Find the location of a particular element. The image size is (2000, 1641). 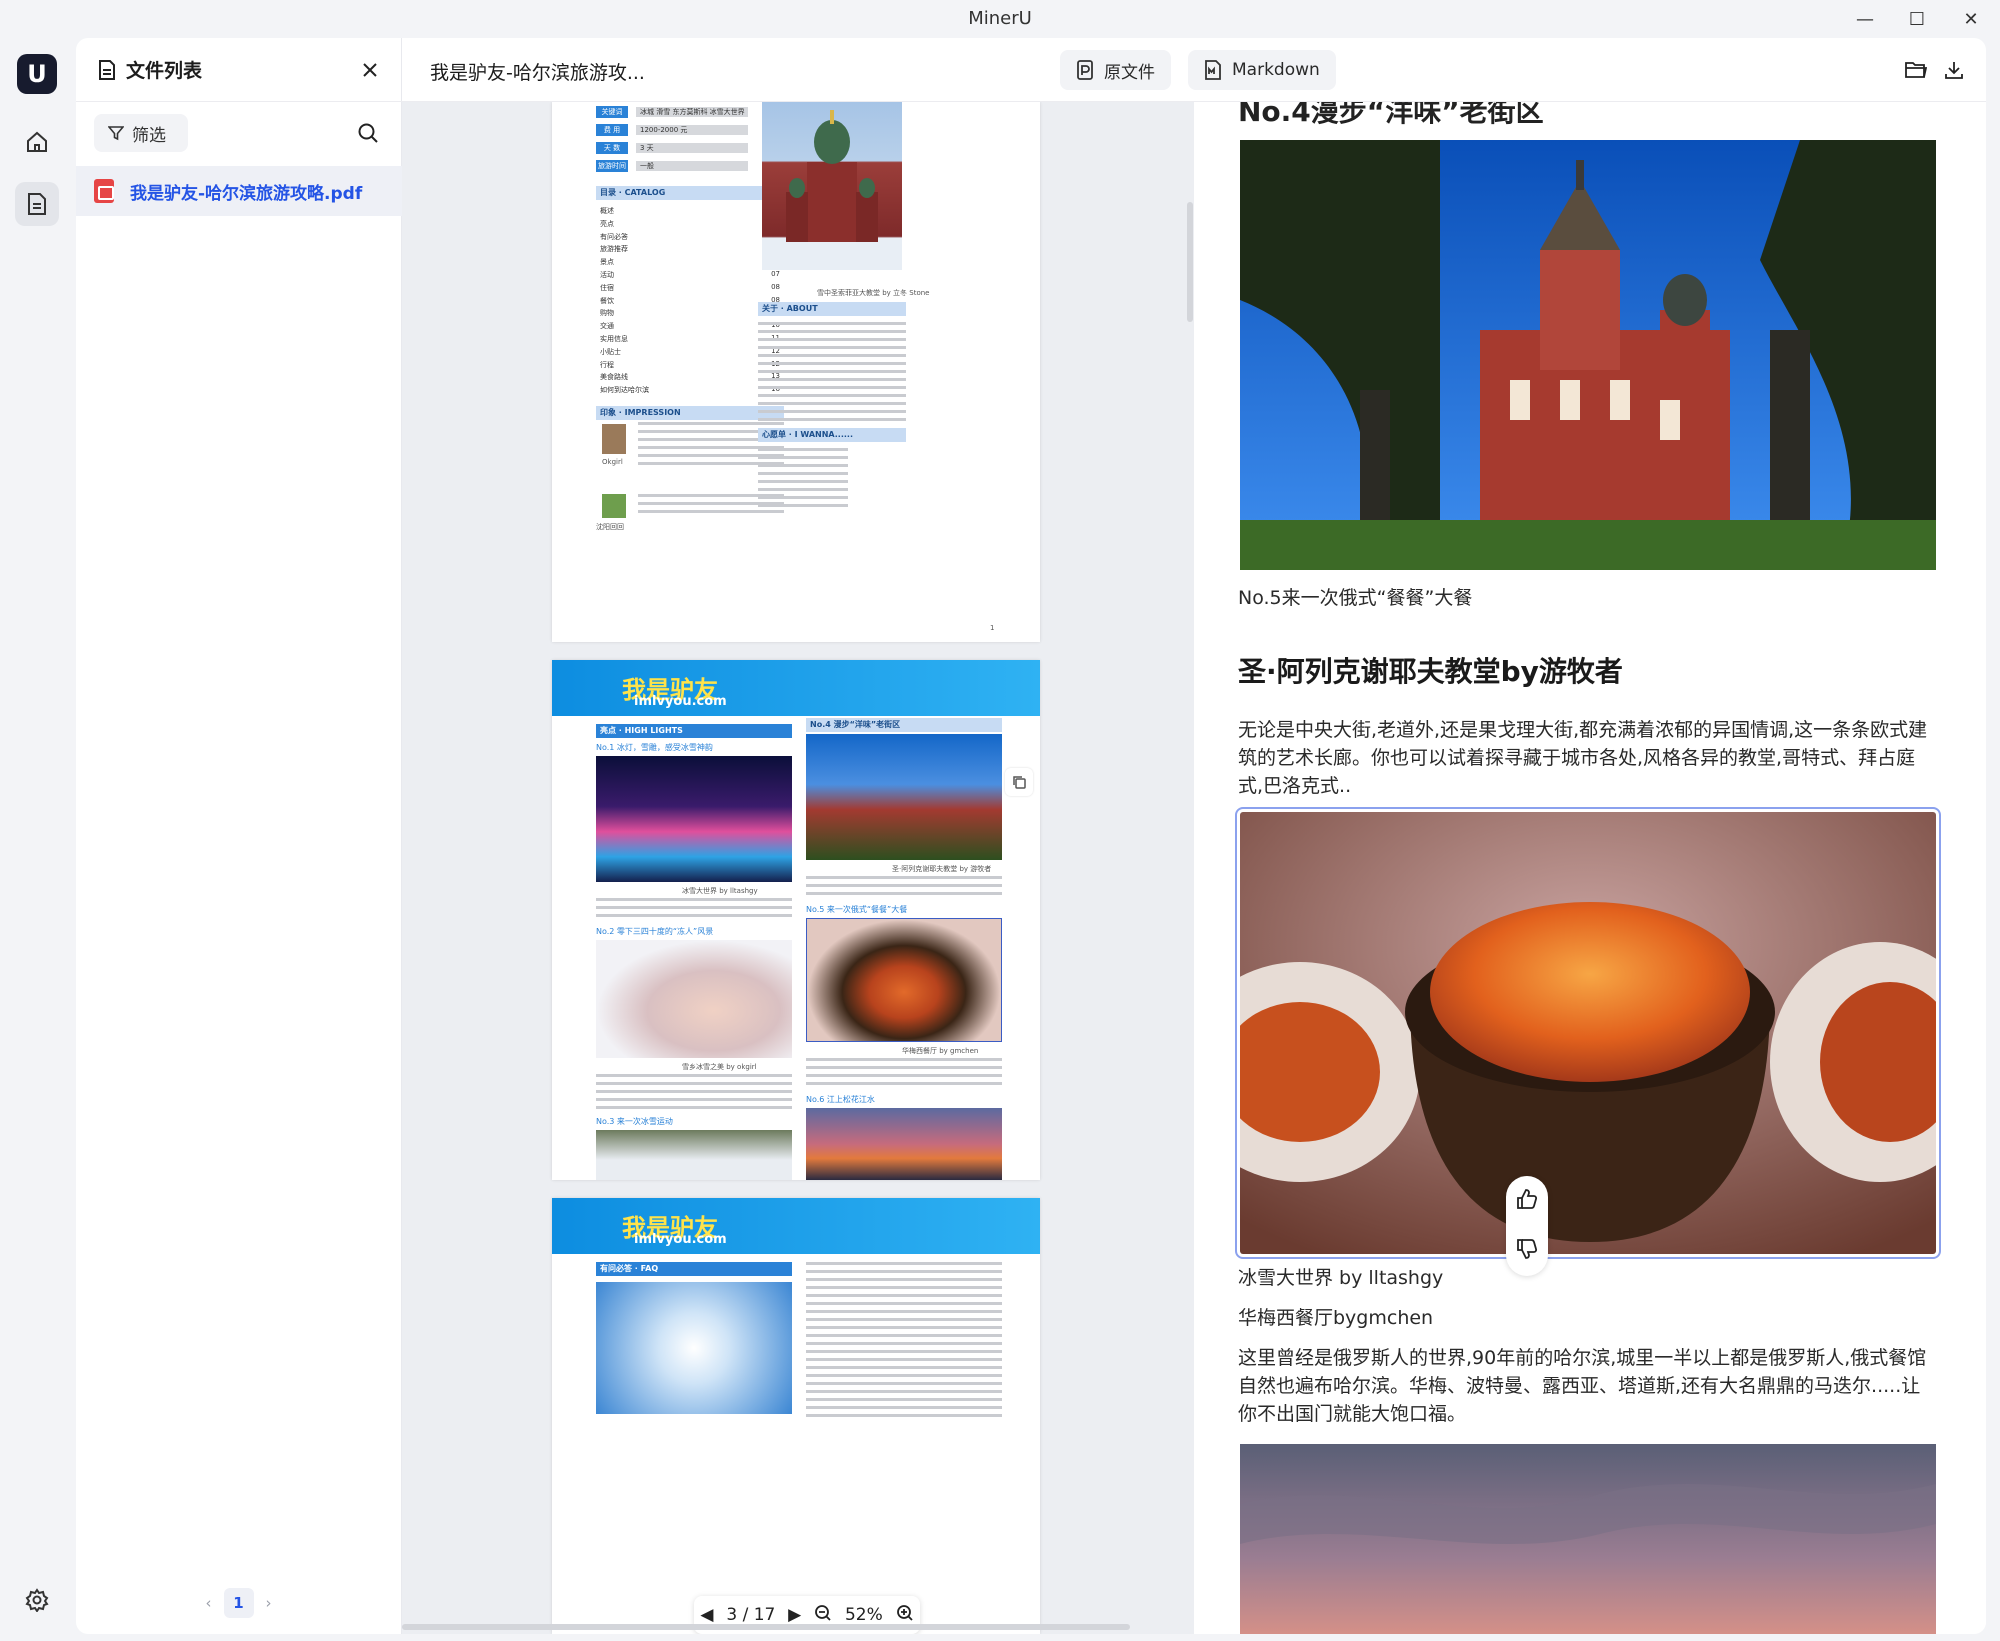

info-row: 天 数3 天 is located at coordinates (672, 148).